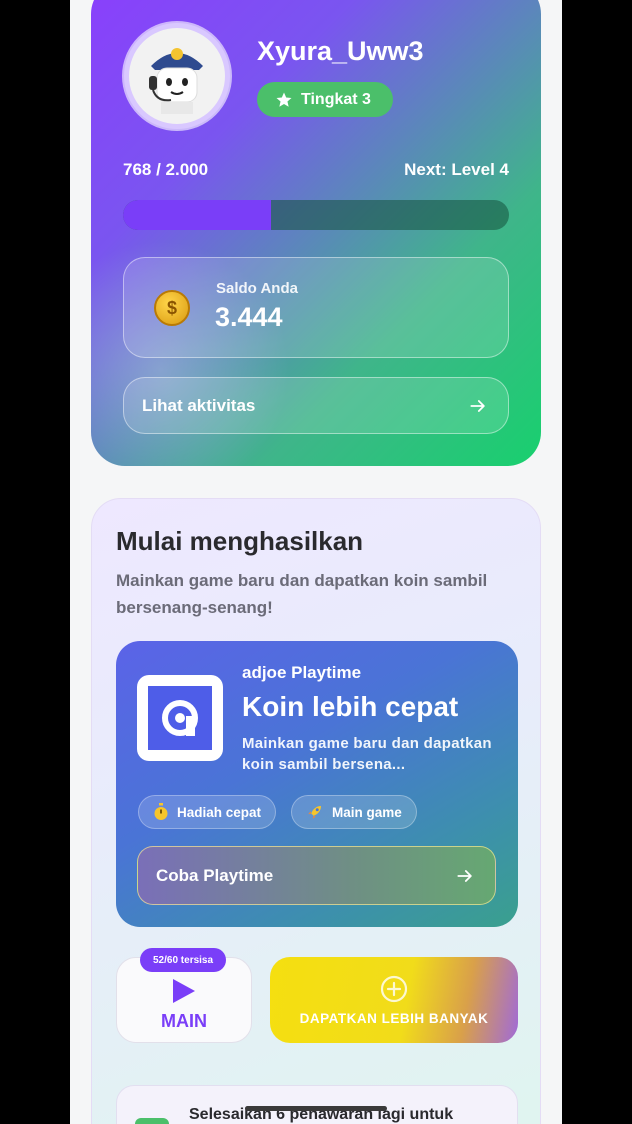 Image resolution: width=632 pixels, height=1124 pixels. What do you see at coordinates (152, 1121) in the screenshot?
I see `offer-gift-icon` at bounding box center [152, 1121].